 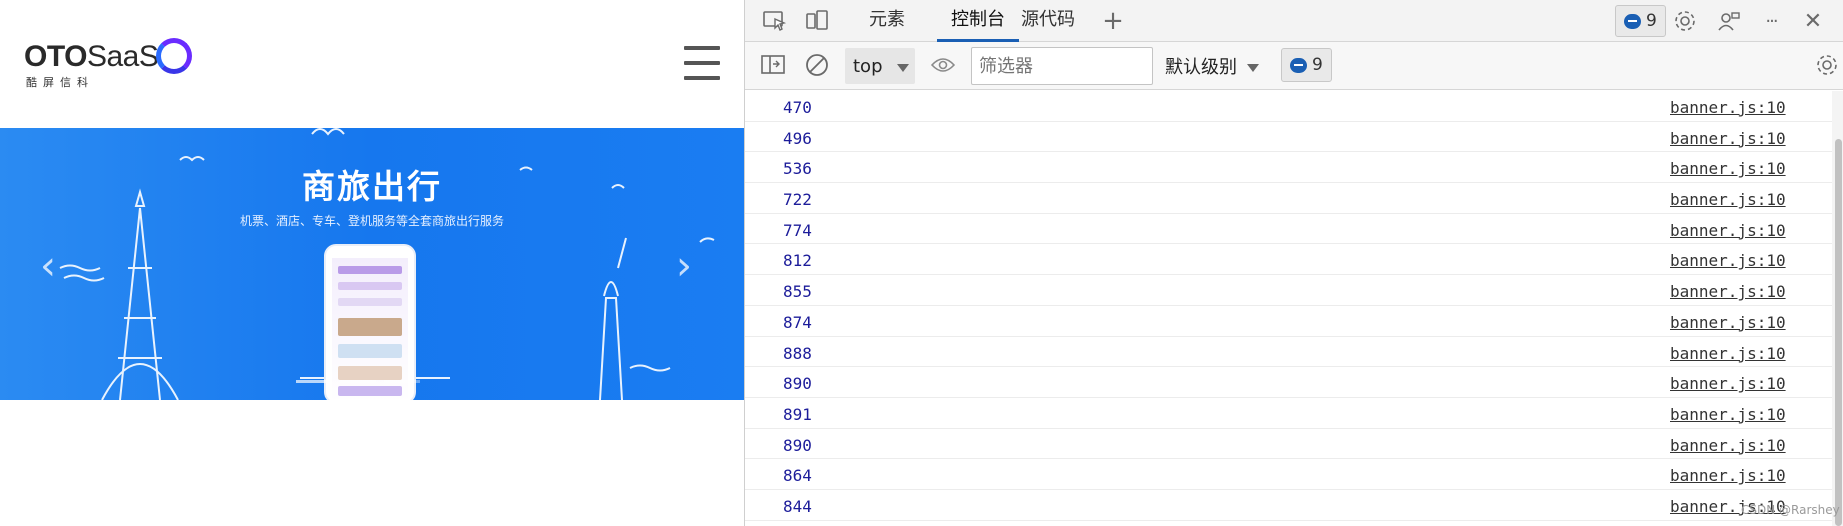 I want to click on logo-ring-icon, so click(x=174, y=56).